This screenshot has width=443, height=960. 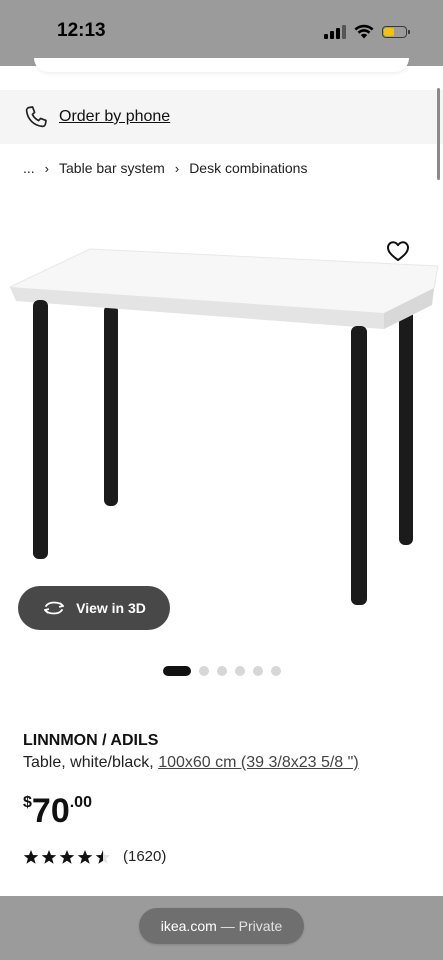 What do you see at coordinates (406, 422) in the screenshot?
I see `table-leg-back-right` at bounding box center [406, 422].